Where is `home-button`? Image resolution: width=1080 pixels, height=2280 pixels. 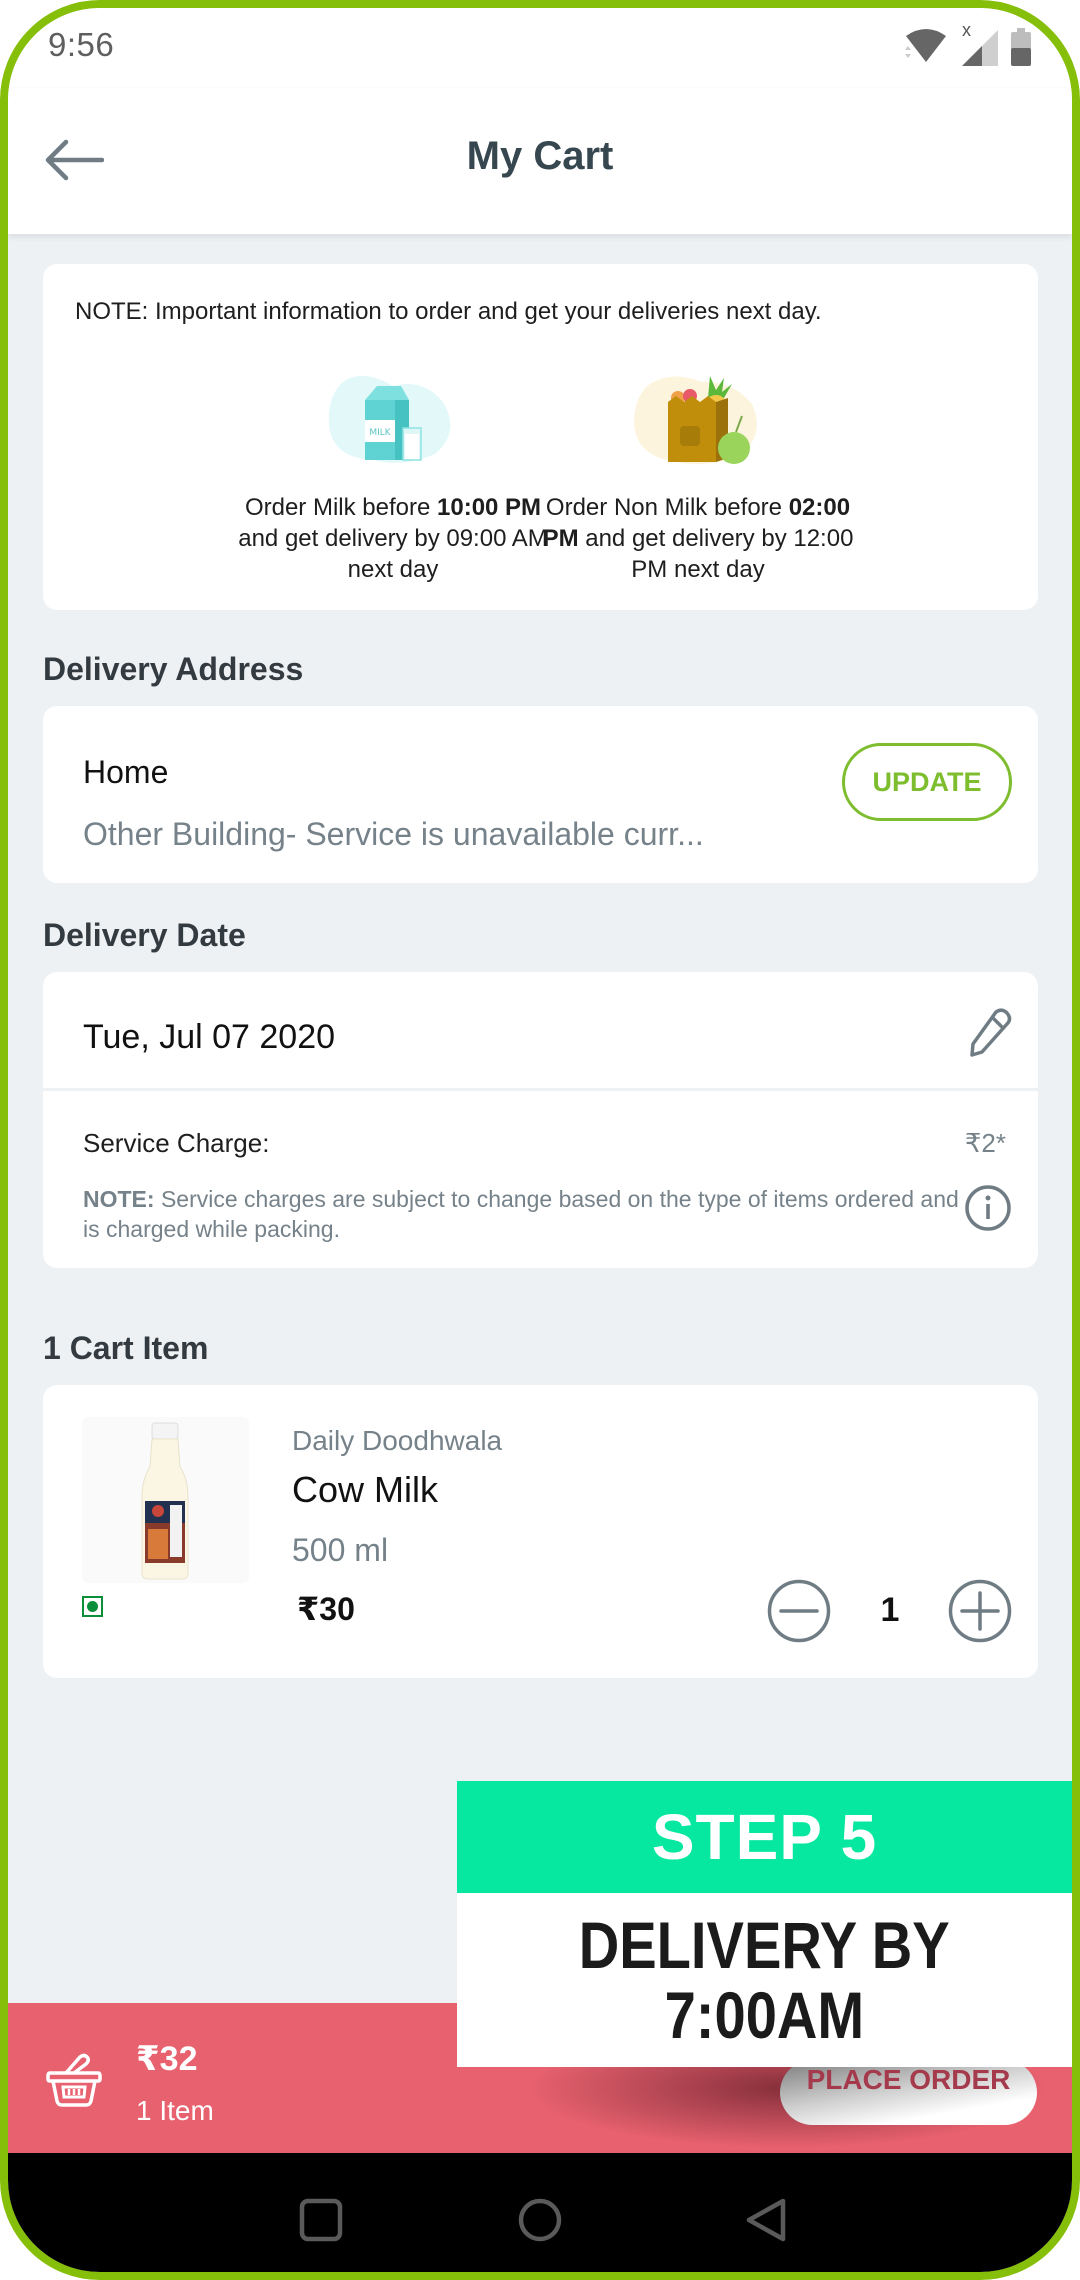 home-button is located at coordinates (540, 2220).